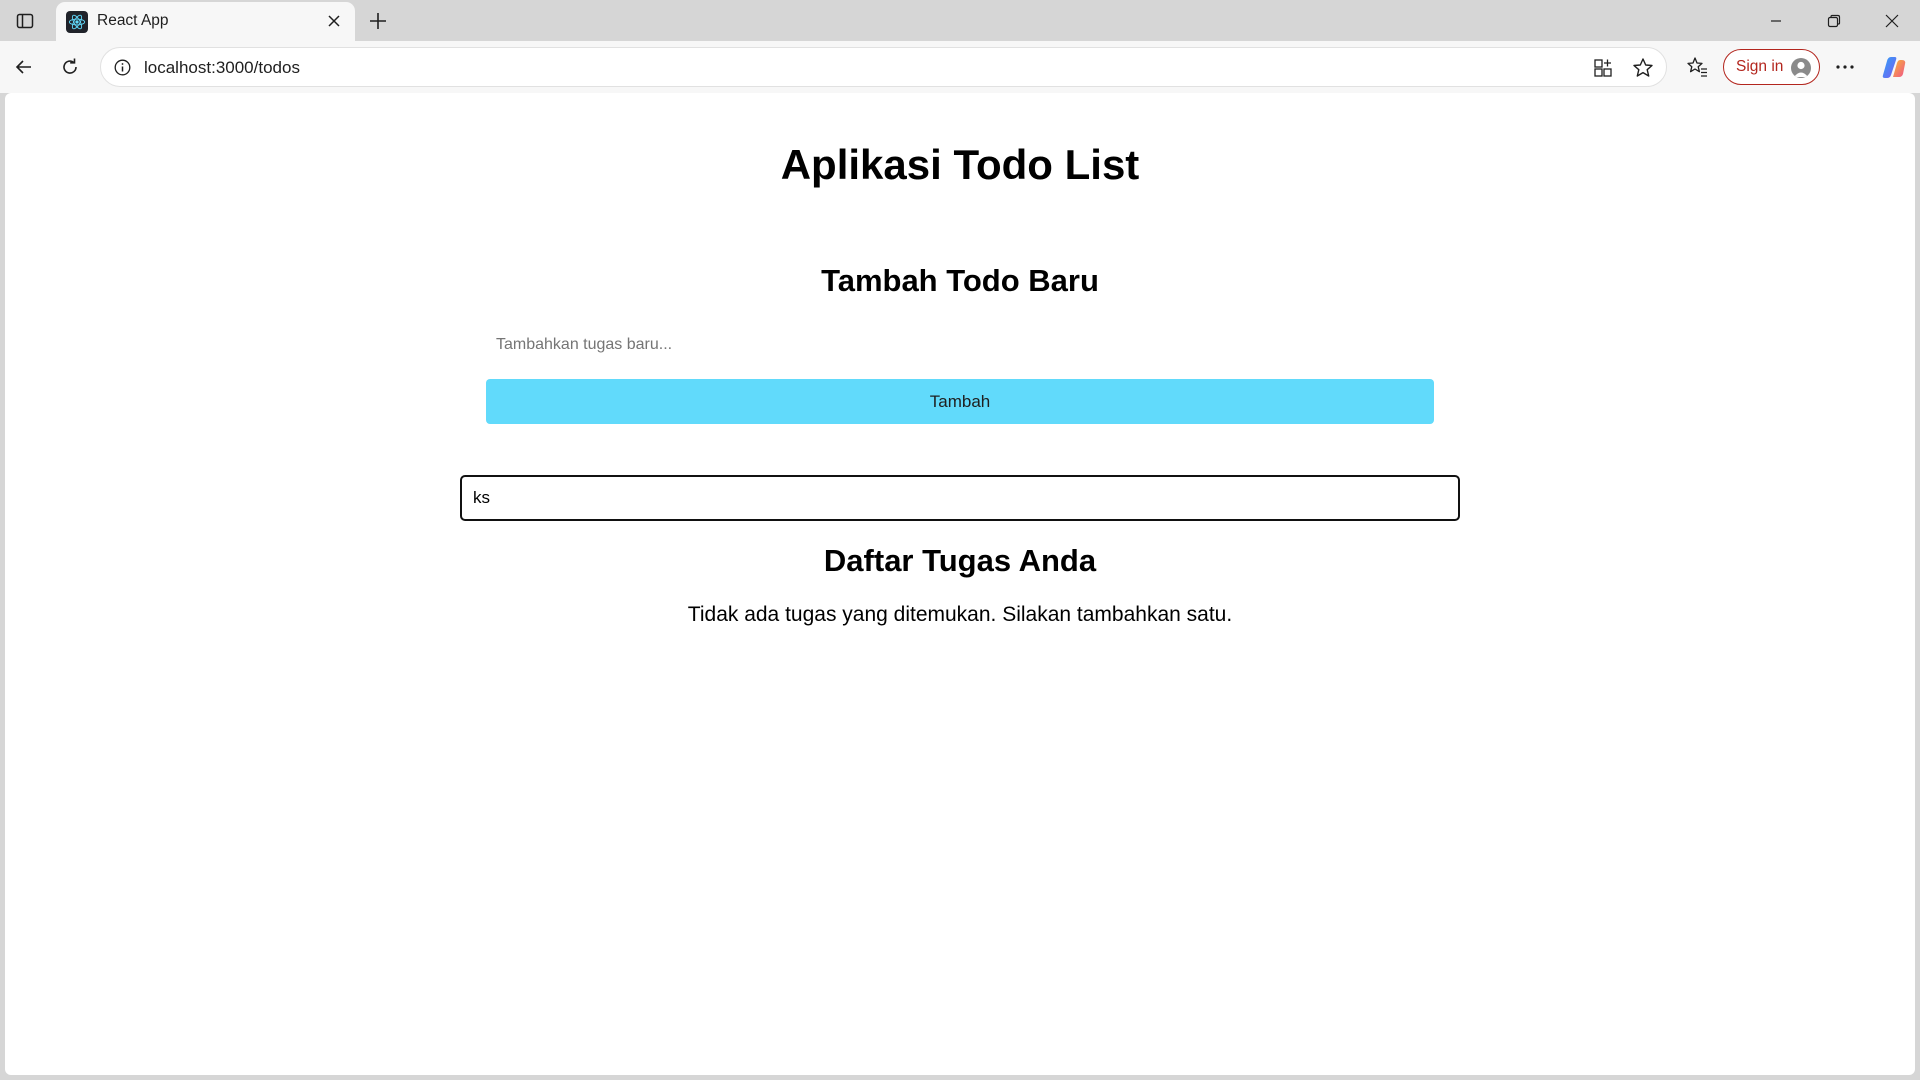  Describe the element at coordinates (1603, 68) in the screenshot. I see `app-grid-icon` at that location.